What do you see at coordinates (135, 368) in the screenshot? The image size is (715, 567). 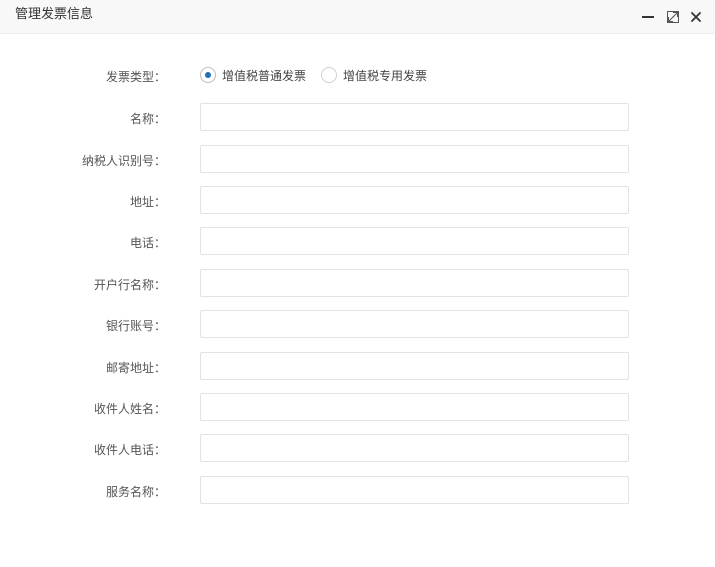 I see `field-label-mailing-address: 邮寄地址：` at bounding box center [135, 368].